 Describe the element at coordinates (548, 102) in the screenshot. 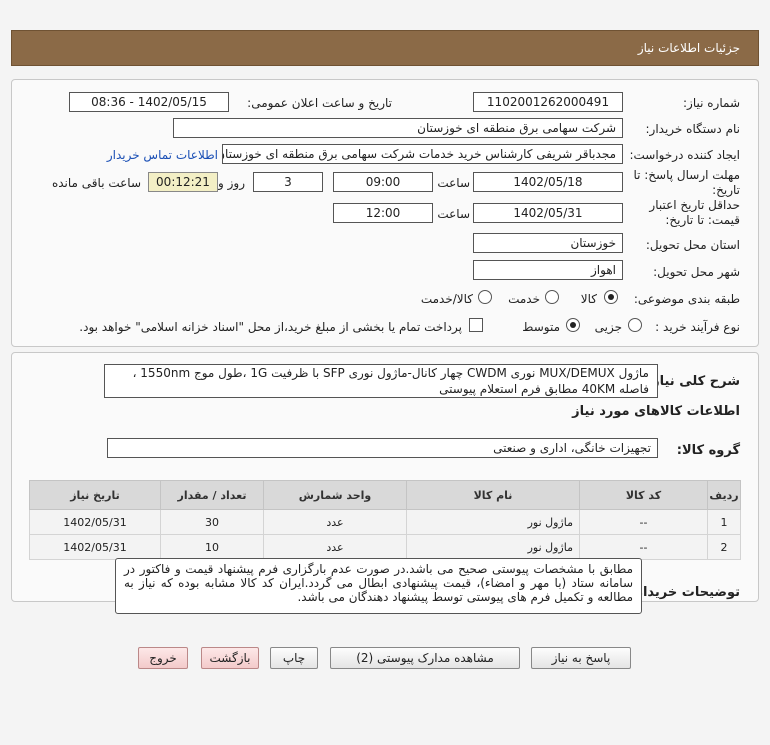

I see `need-number-field: 1102001262000491` at that location.